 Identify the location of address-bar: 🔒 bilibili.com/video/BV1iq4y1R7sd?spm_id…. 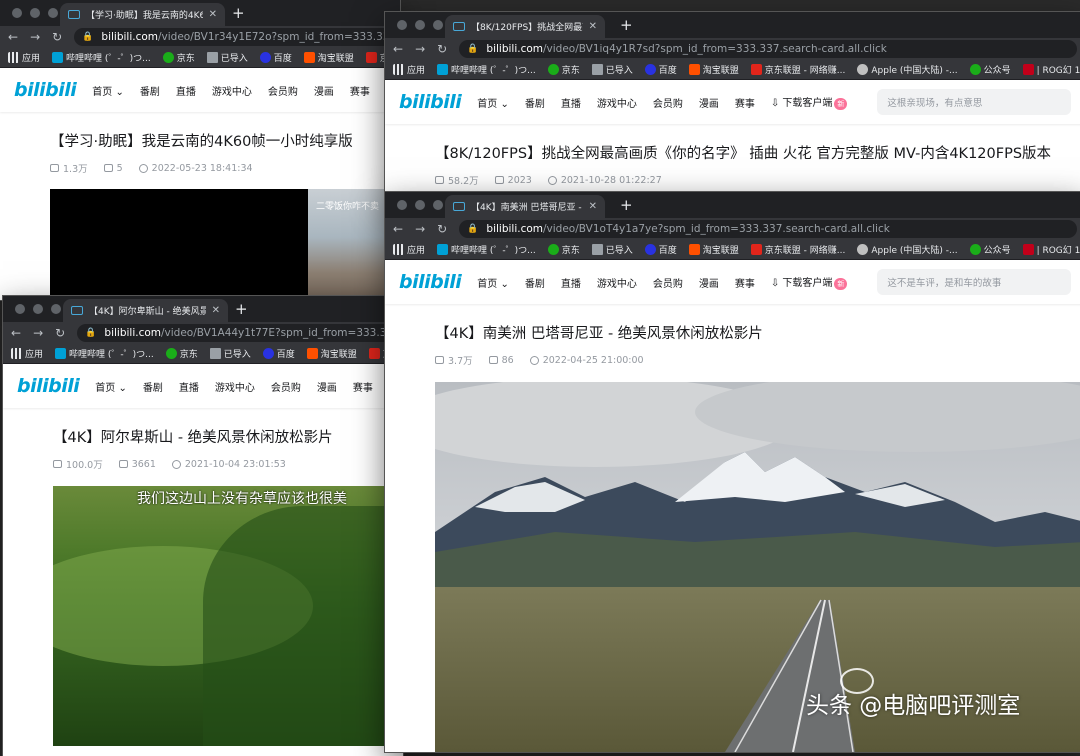
(768, 49).